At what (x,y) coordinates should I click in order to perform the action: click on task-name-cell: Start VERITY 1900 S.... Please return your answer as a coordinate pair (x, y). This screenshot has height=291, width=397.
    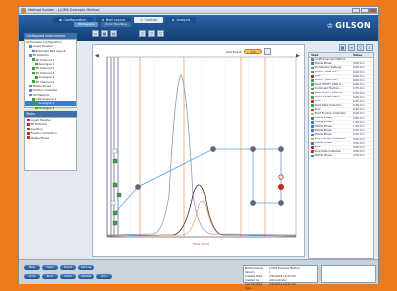
    Looking at the image, I should click on (331, 85).